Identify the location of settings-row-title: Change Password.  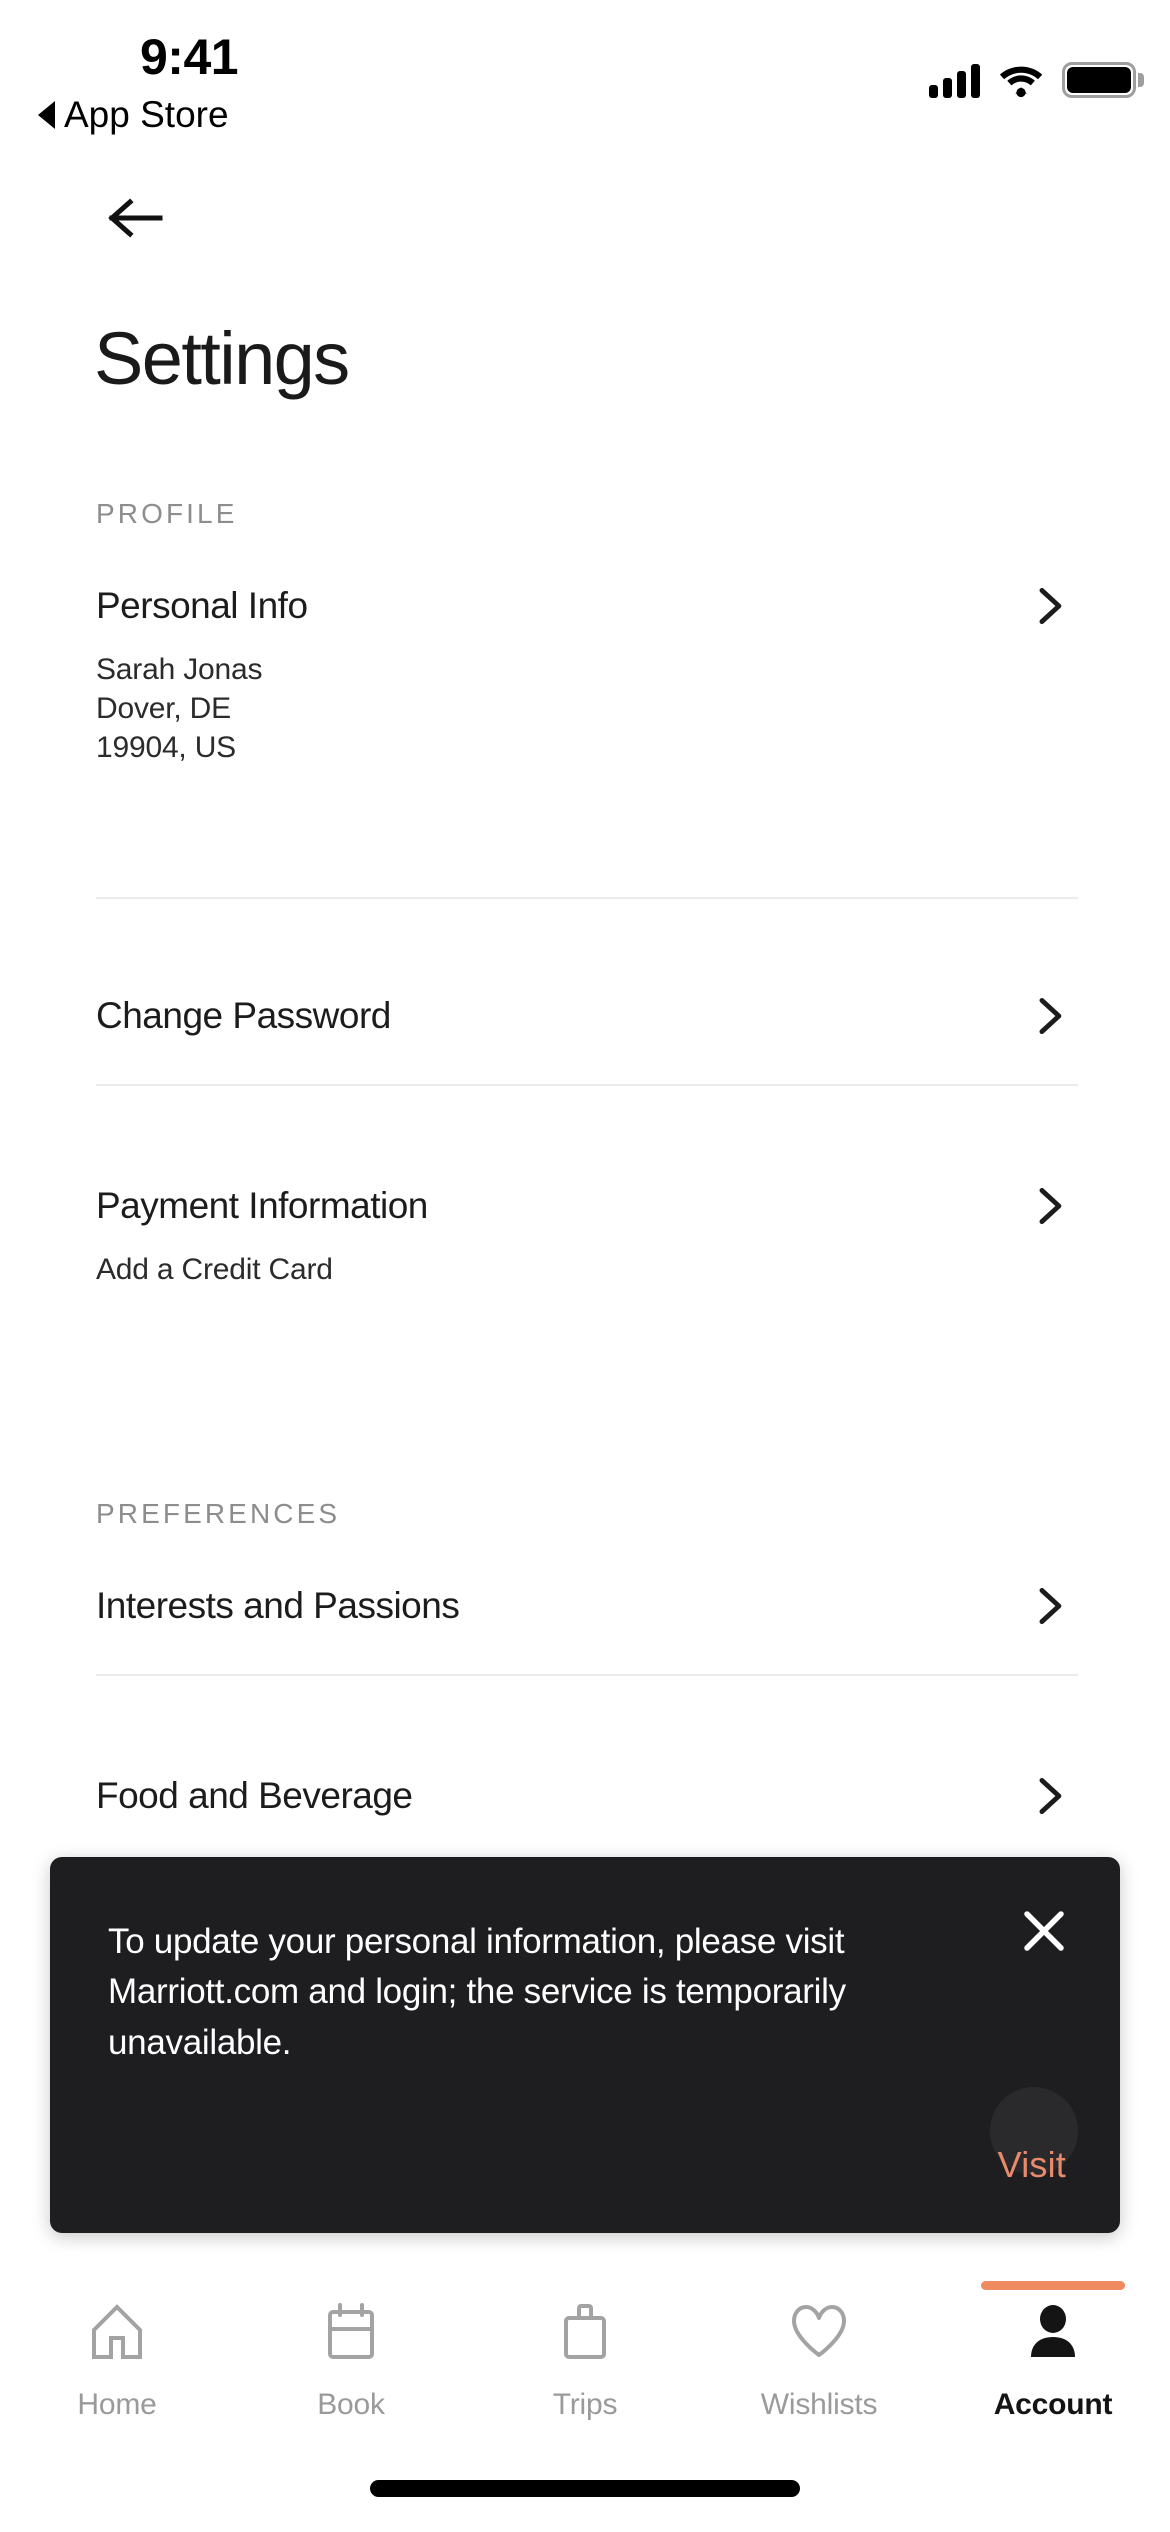
(243, 1015).